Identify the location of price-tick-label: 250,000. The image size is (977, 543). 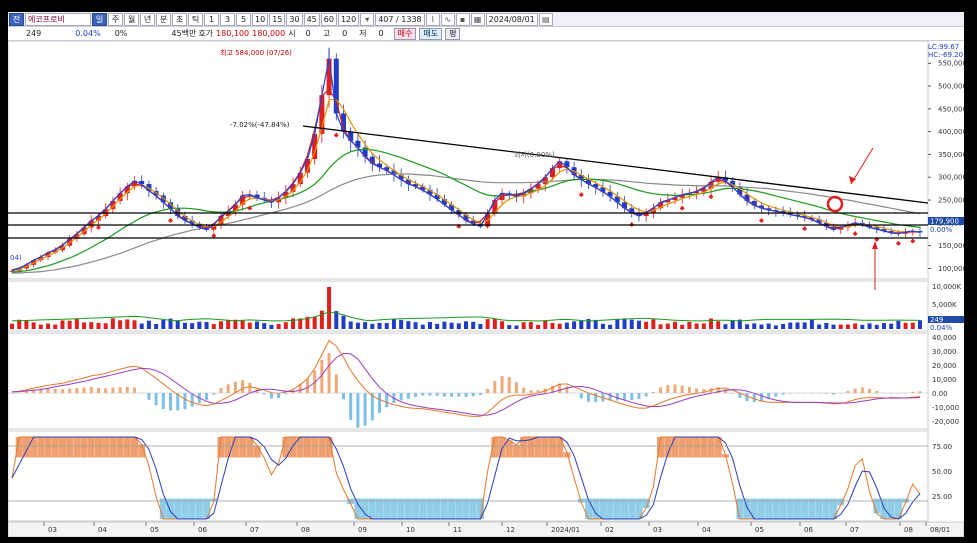
(951, 201).